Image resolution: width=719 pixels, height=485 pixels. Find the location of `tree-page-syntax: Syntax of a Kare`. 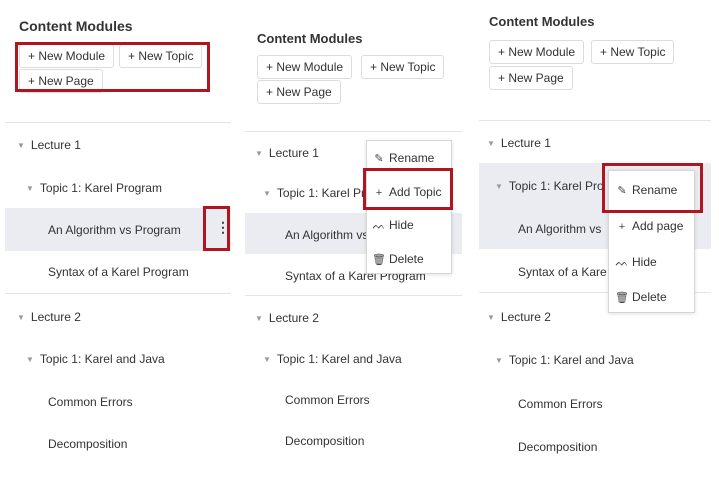

tree-page-syntax: Syntax of a Kare is located at coordinates (562, 272).